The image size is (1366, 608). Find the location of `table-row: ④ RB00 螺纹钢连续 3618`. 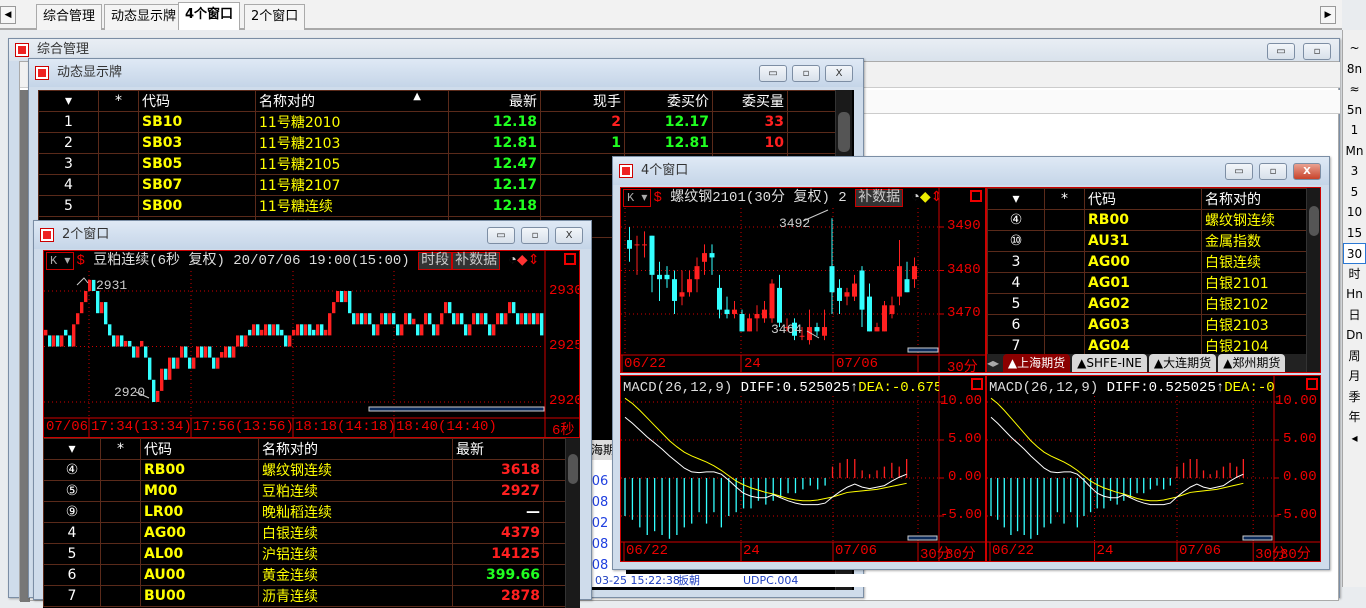

table-row: ④ RB00 螺纹钢连续 3618 is located at coordinates (304, 470).